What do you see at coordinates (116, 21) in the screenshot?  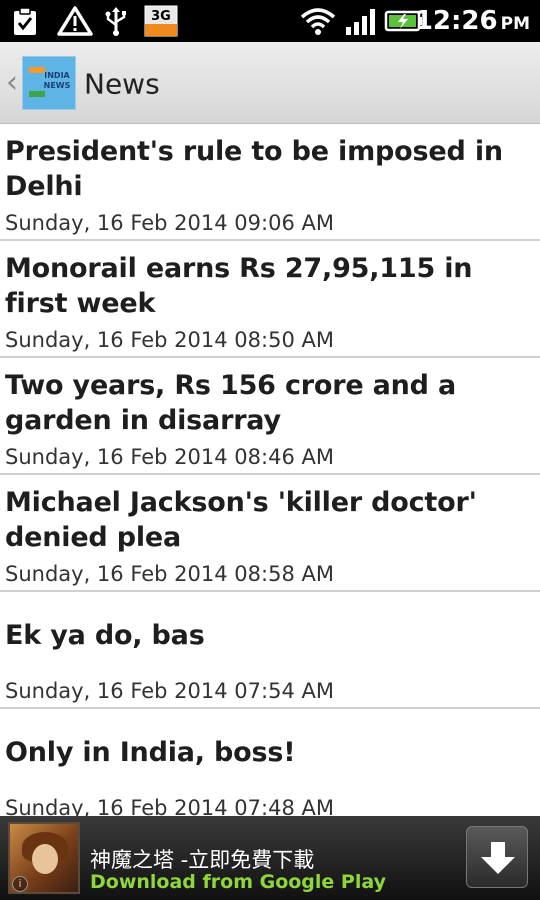 I see `usb-icon` at bounding box center [116, 21].